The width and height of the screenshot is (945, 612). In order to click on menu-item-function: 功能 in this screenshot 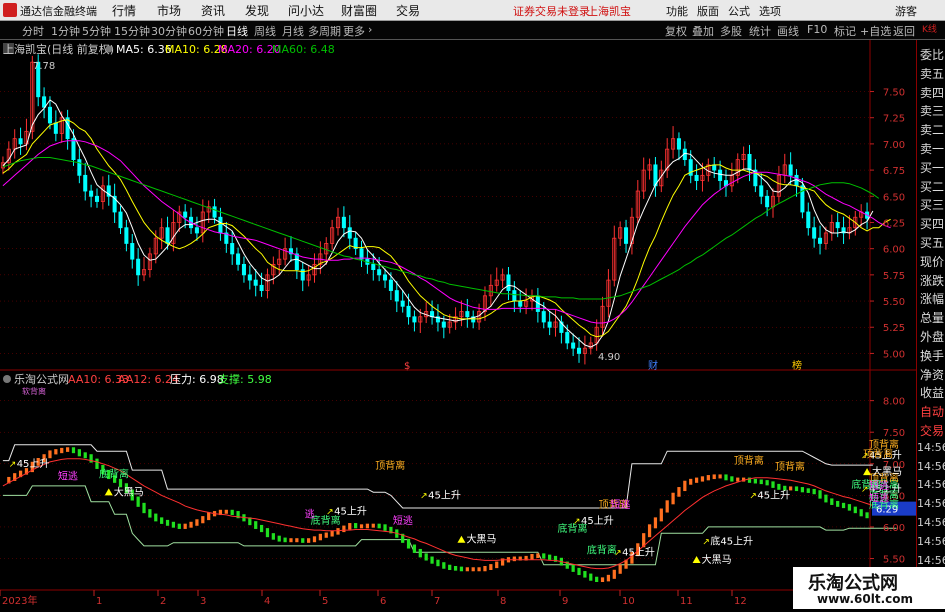, I will do `click(677, 11)`.